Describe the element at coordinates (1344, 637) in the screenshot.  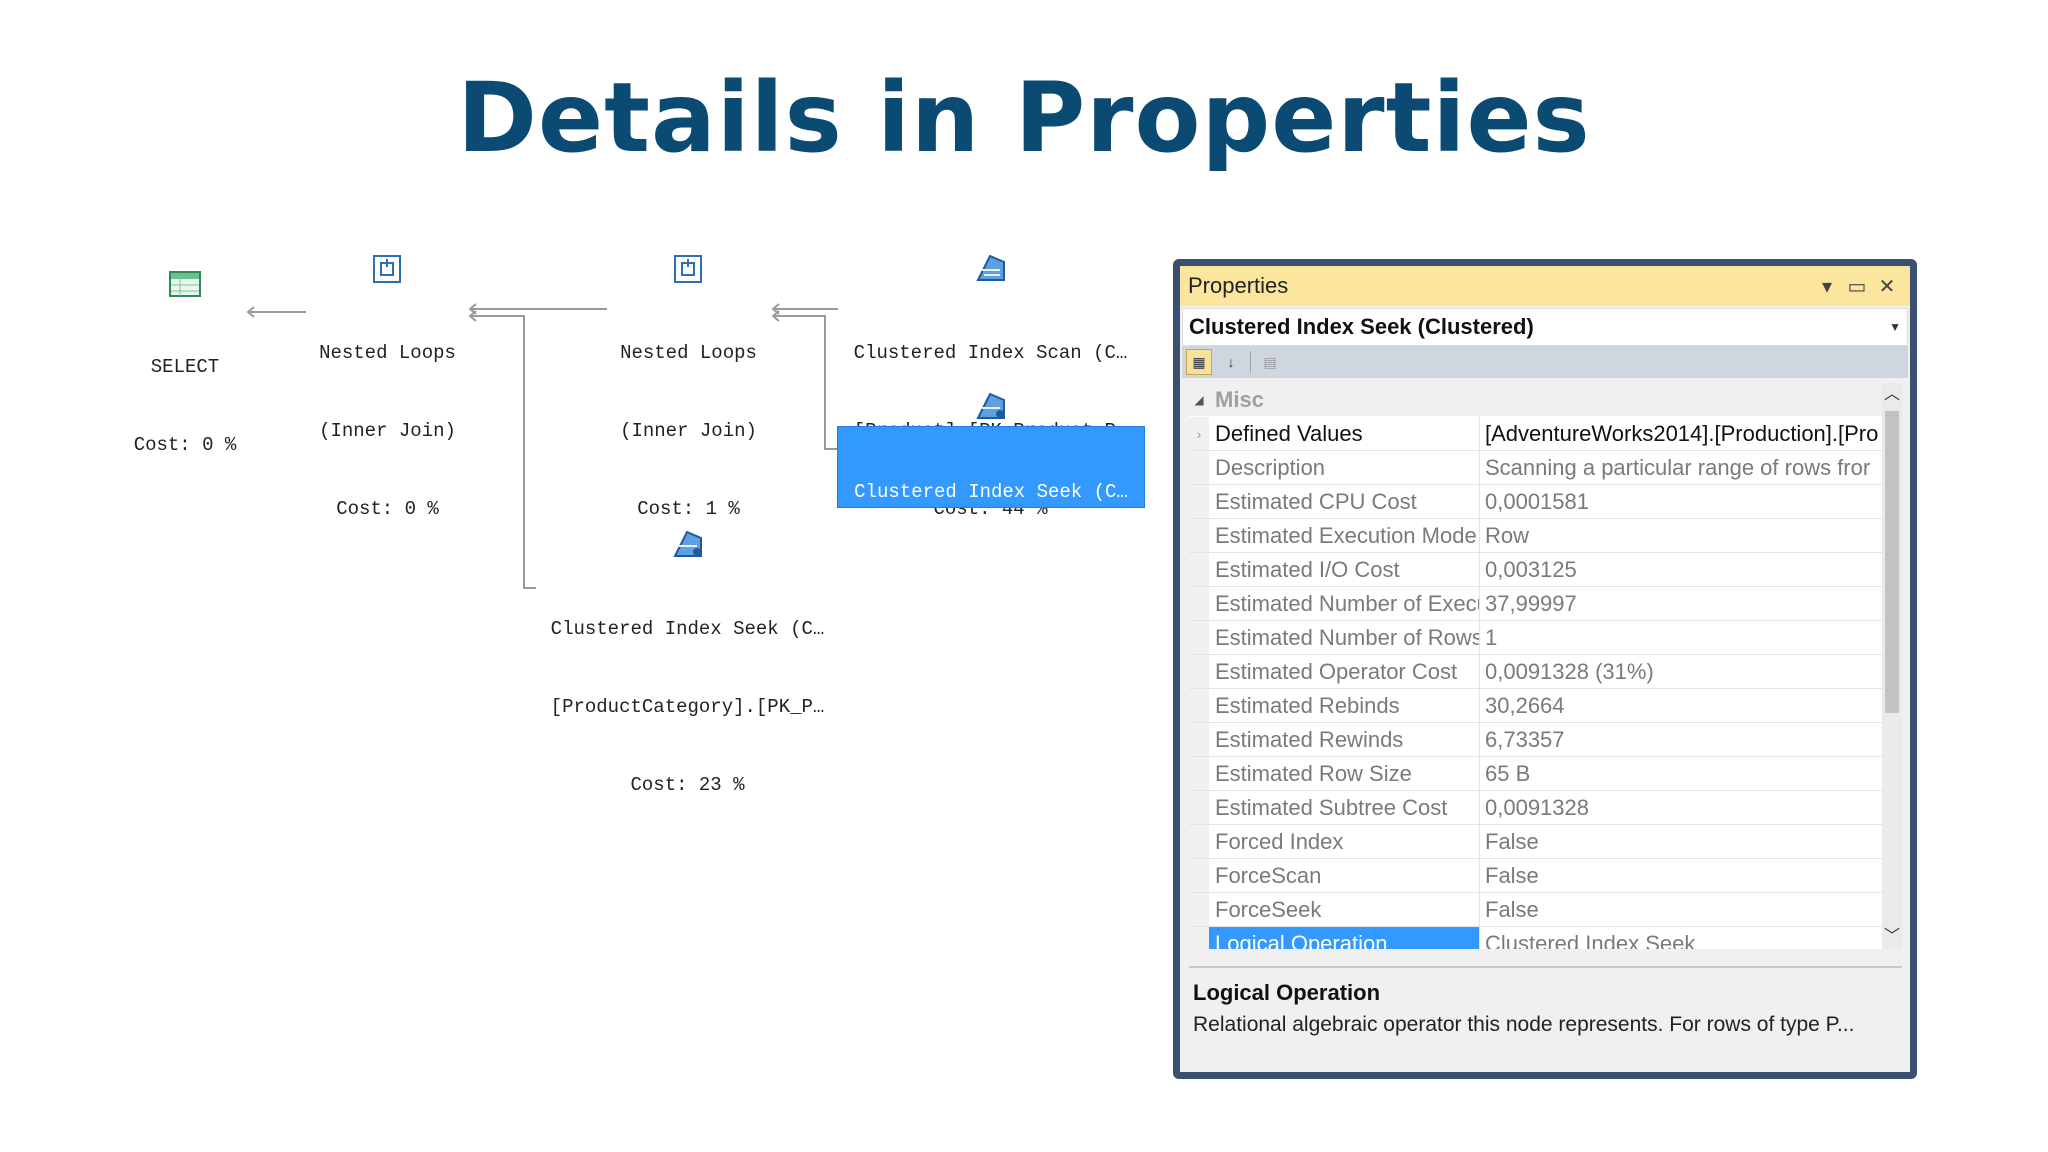
I see `property-name: Estimated Number of Rows` at that location.